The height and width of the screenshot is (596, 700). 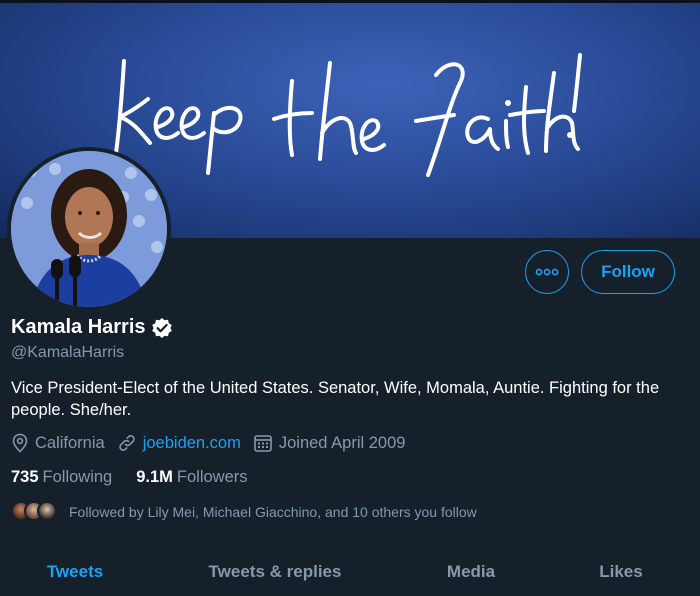 I want to click on link-icon, so click(x=126, y=443).